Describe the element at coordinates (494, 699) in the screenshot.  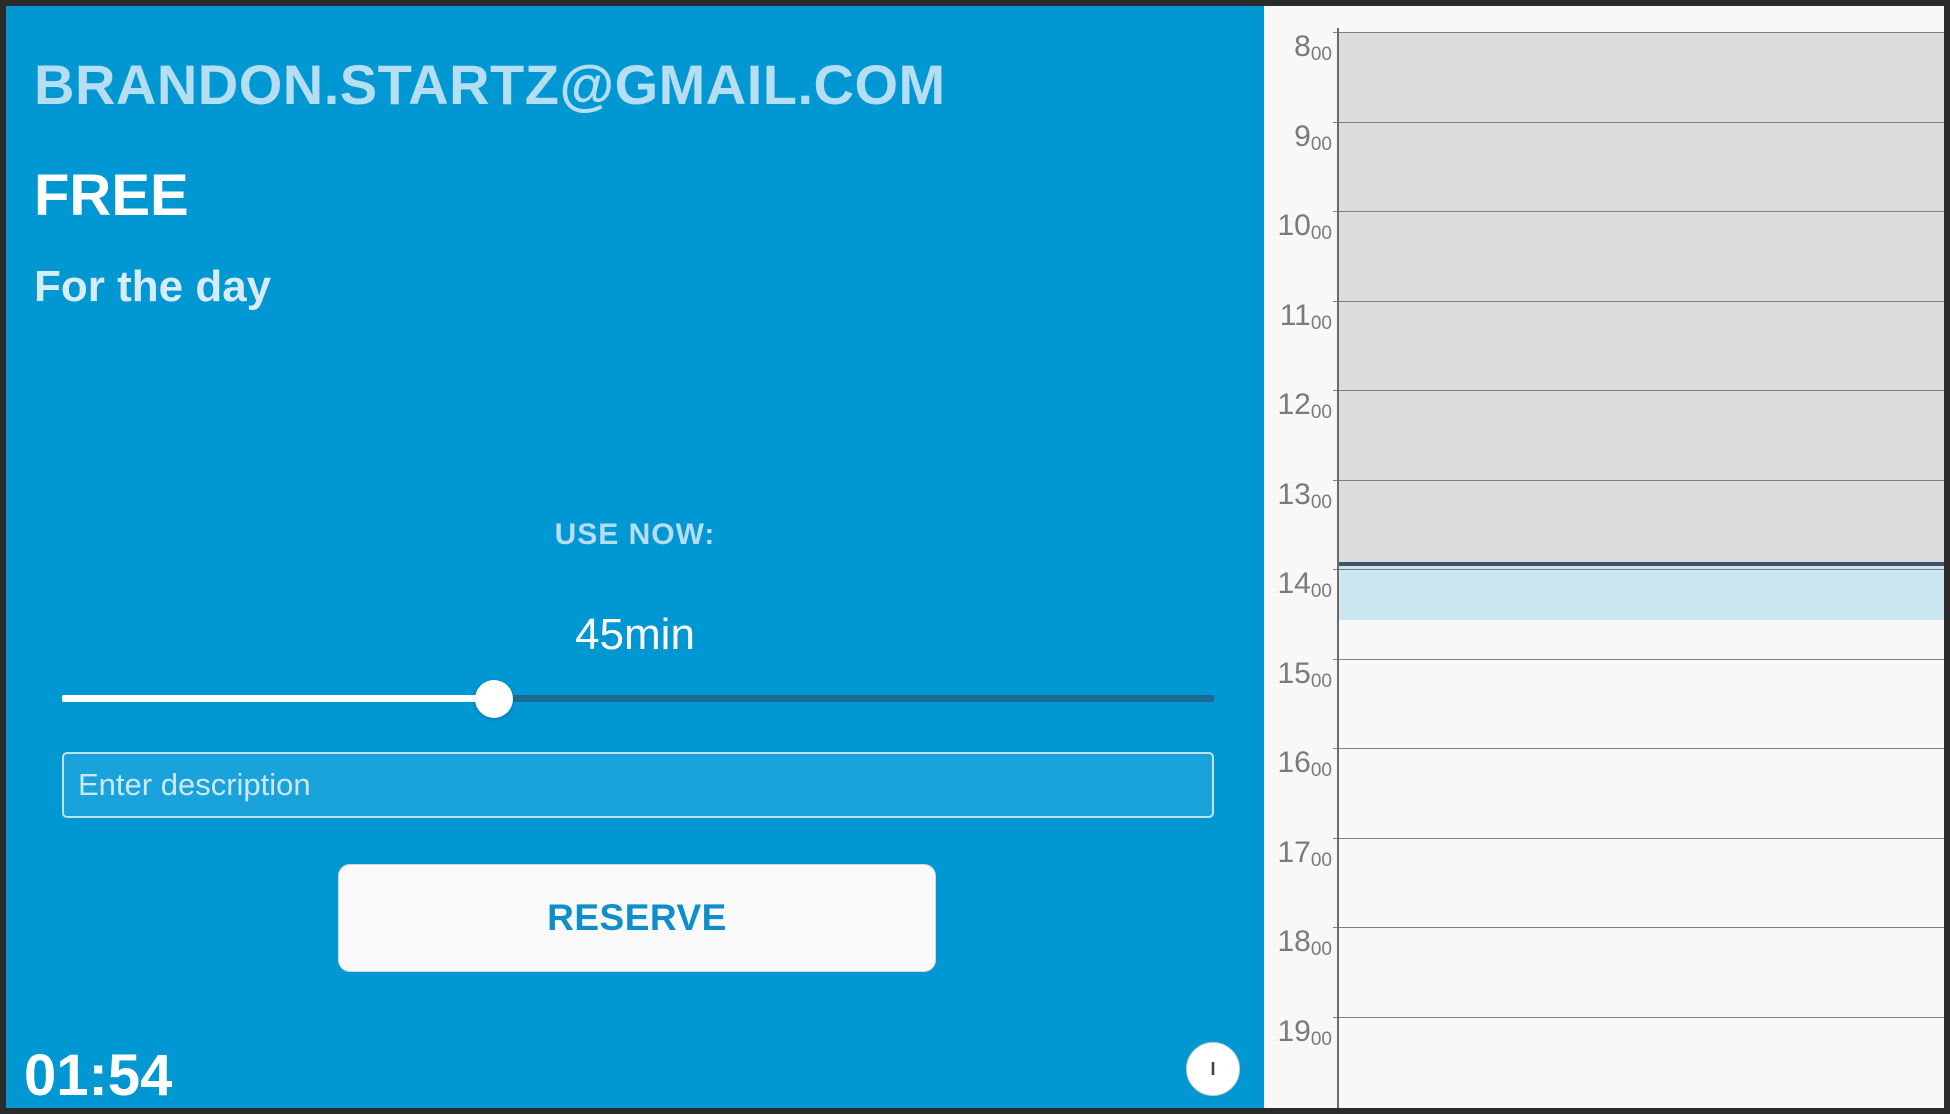
I see `slider-thumb` at that location.